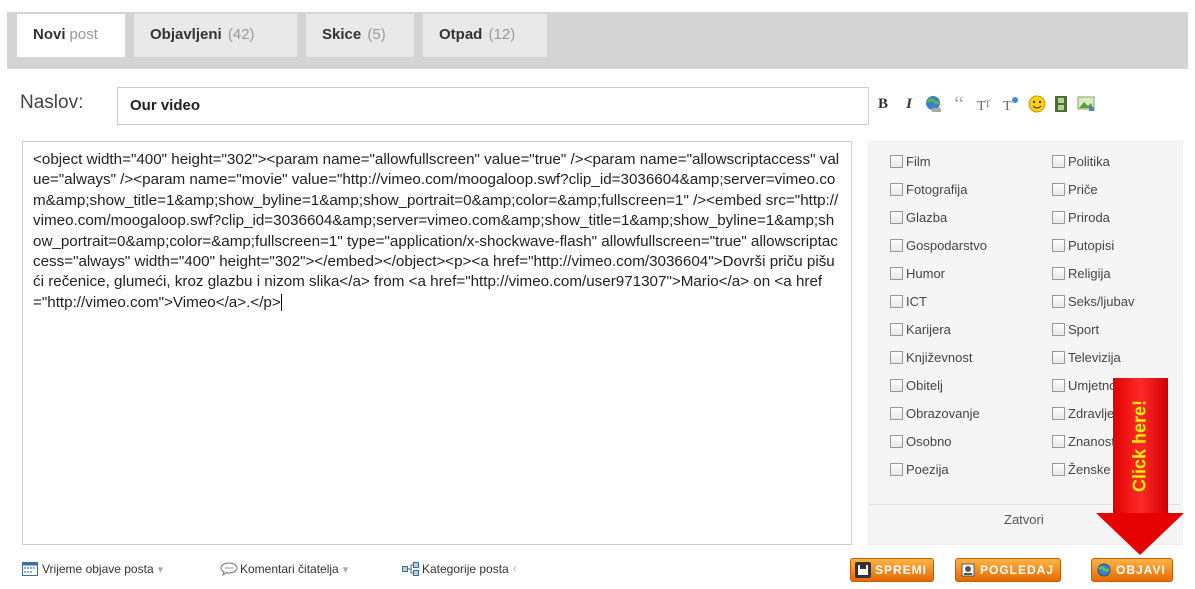  Describe the element at coordinates (933, 104) in the screenshot. I see `link-globe-icon` at that location.